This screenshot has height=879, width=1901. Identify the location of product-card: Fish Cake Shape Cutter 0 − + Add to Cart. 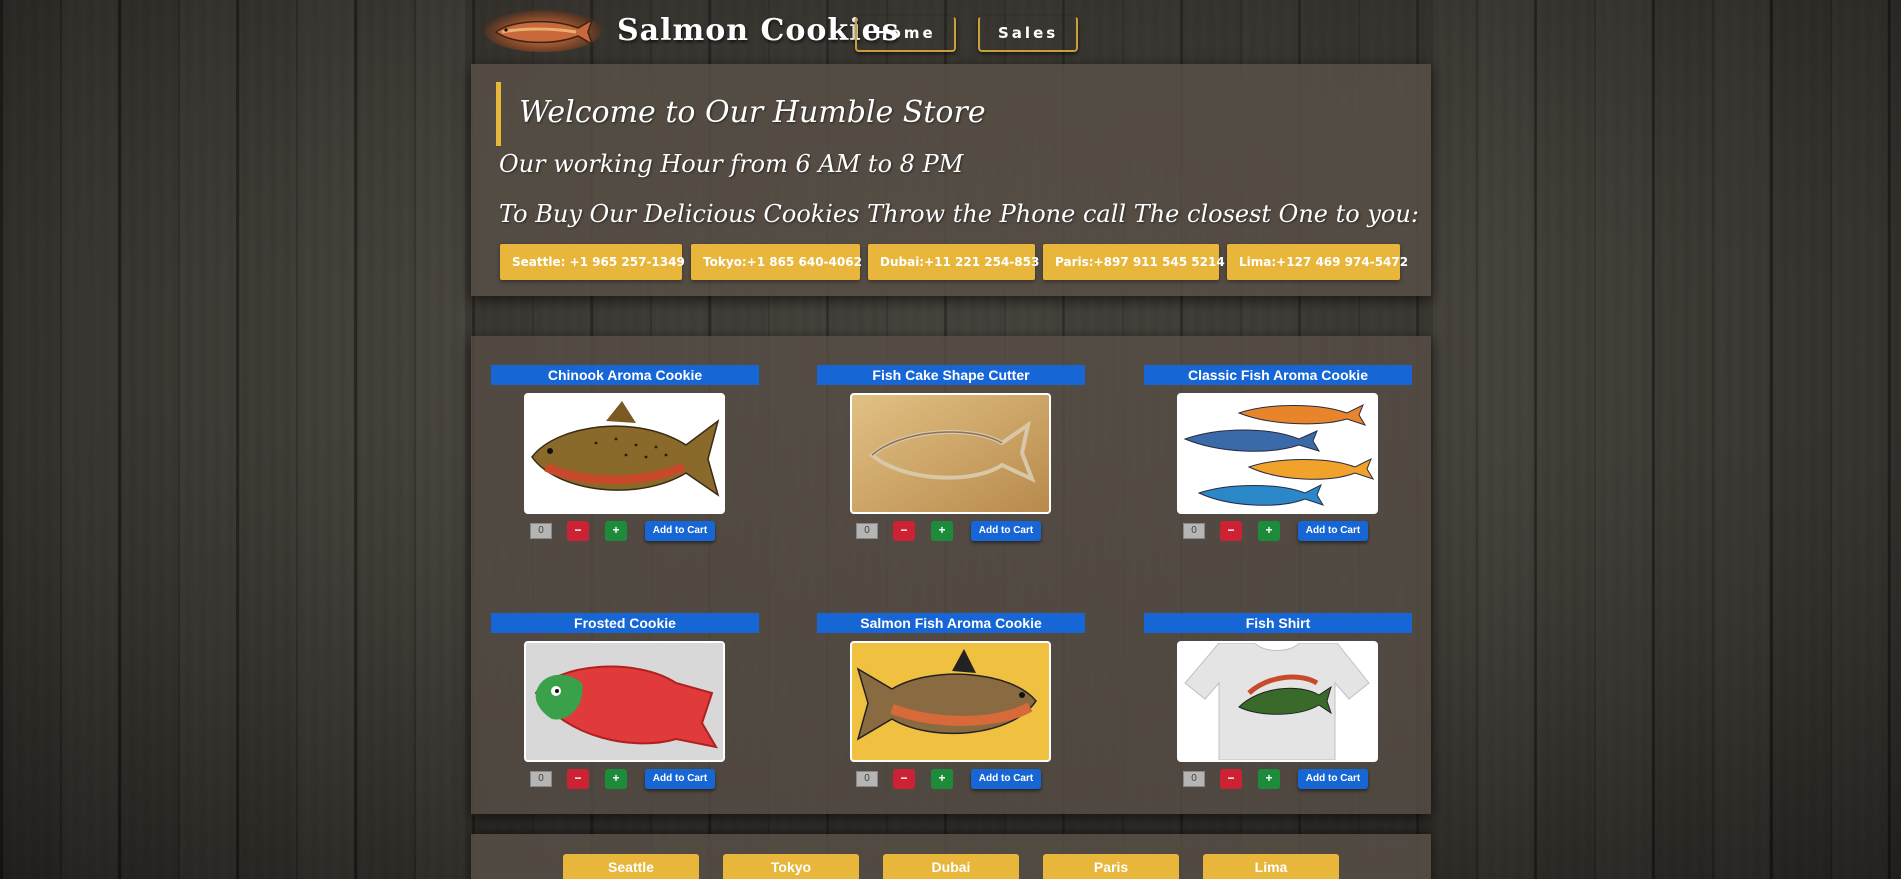
(951, 475).